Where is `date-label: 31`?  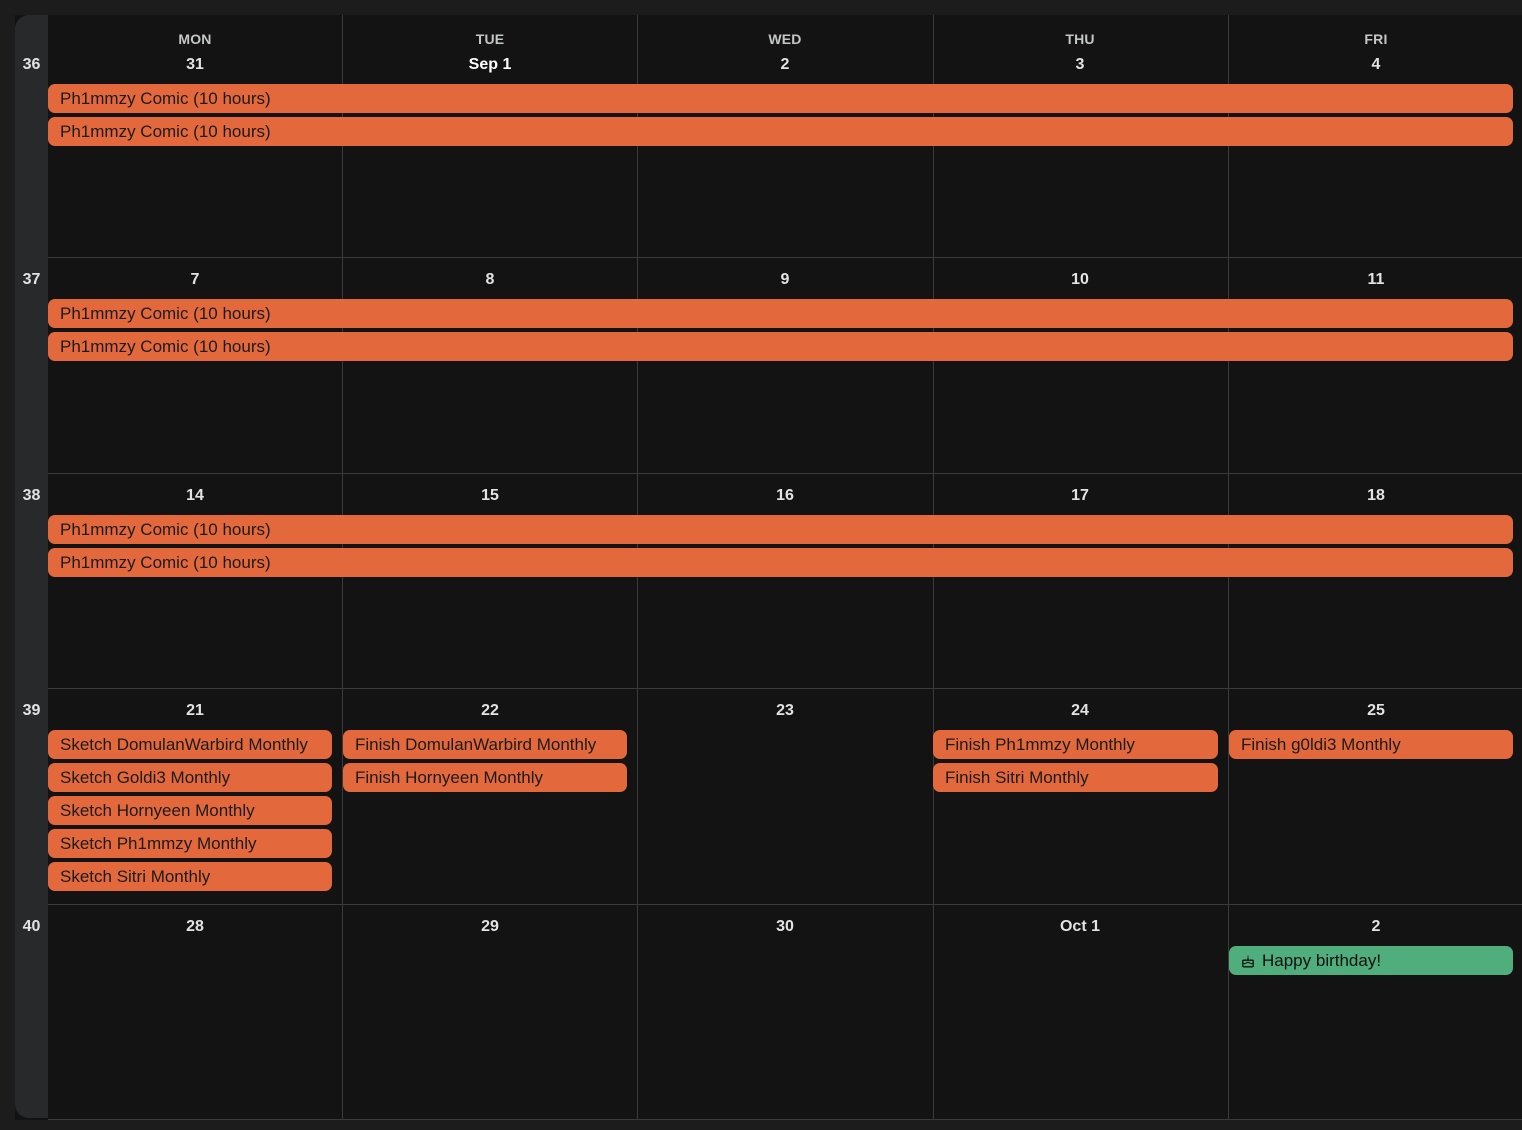 date-label: 31 is located at coordinates (195, 65).